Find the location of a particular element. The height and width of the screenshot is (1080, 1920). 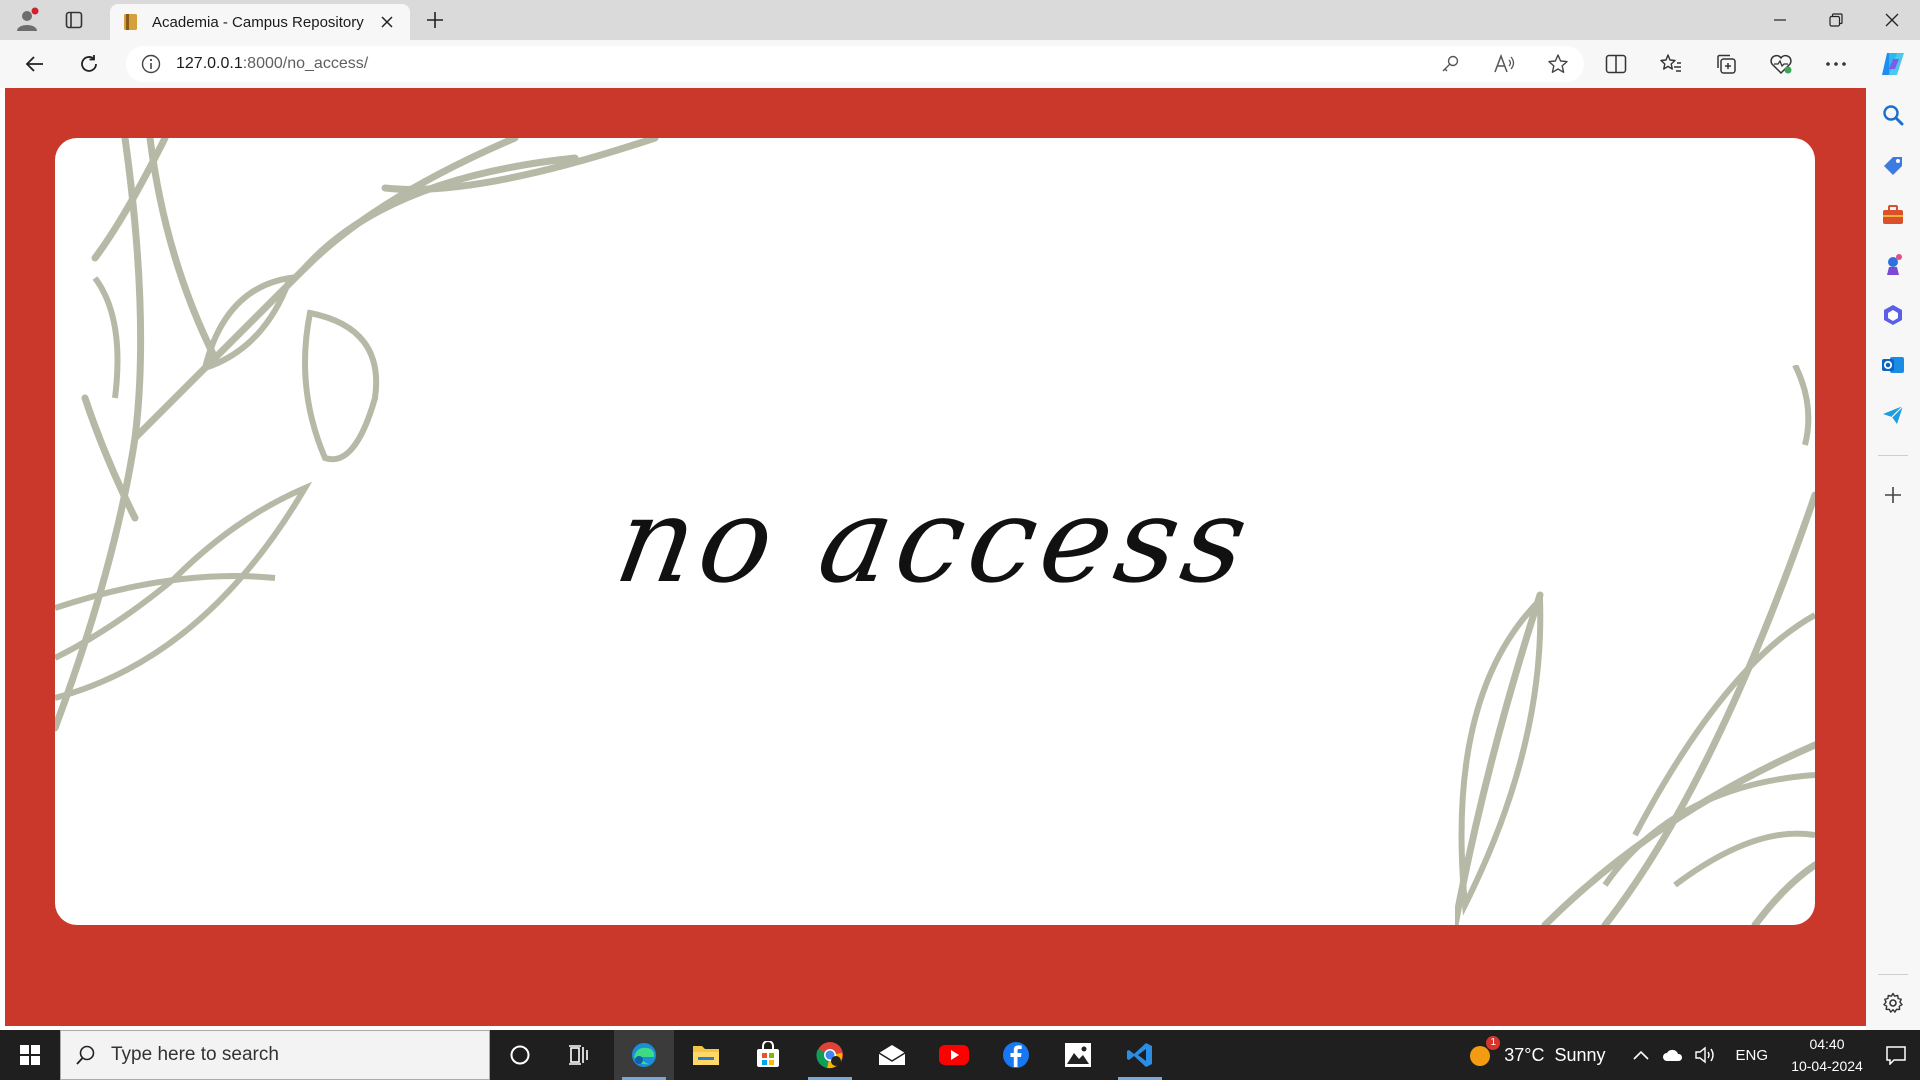

back-button is located at coordinates (35, 64).